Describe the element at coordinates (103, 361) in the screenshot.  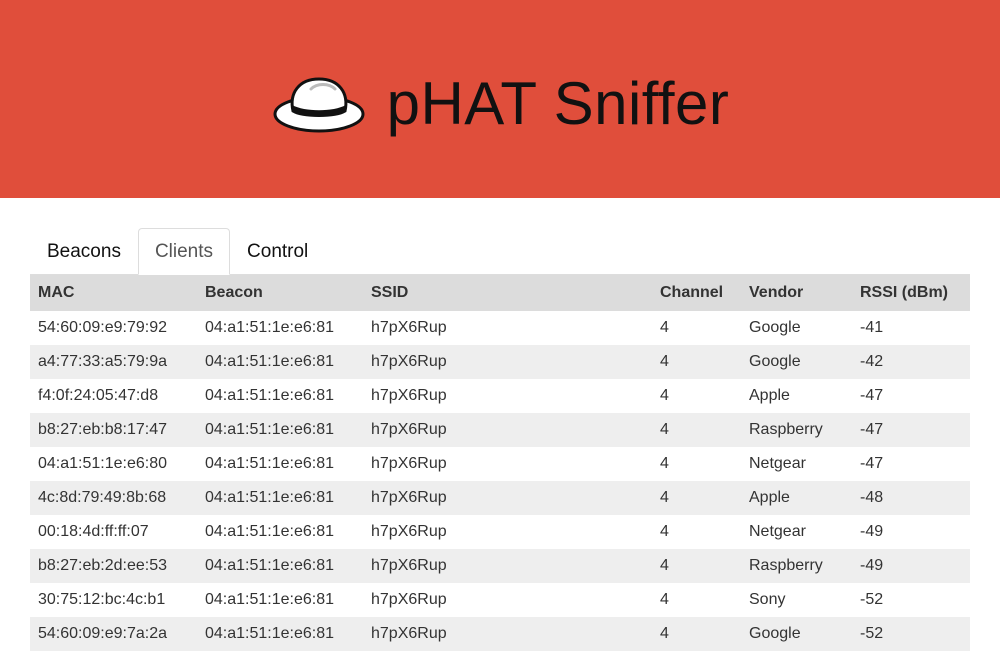
I see `mac-cell: a4:77:33:a5:79:9a` at that location.